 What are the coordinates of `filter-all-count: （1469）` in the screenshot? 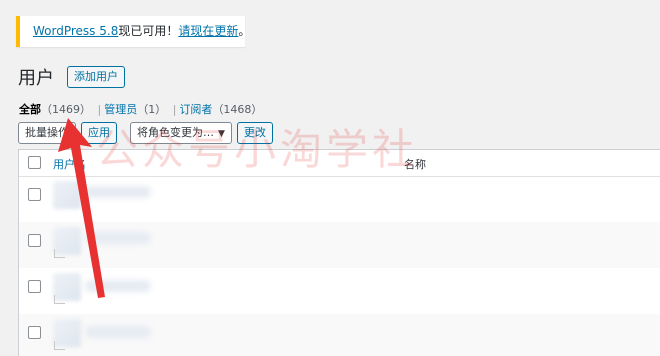 It's located at (66, 109).